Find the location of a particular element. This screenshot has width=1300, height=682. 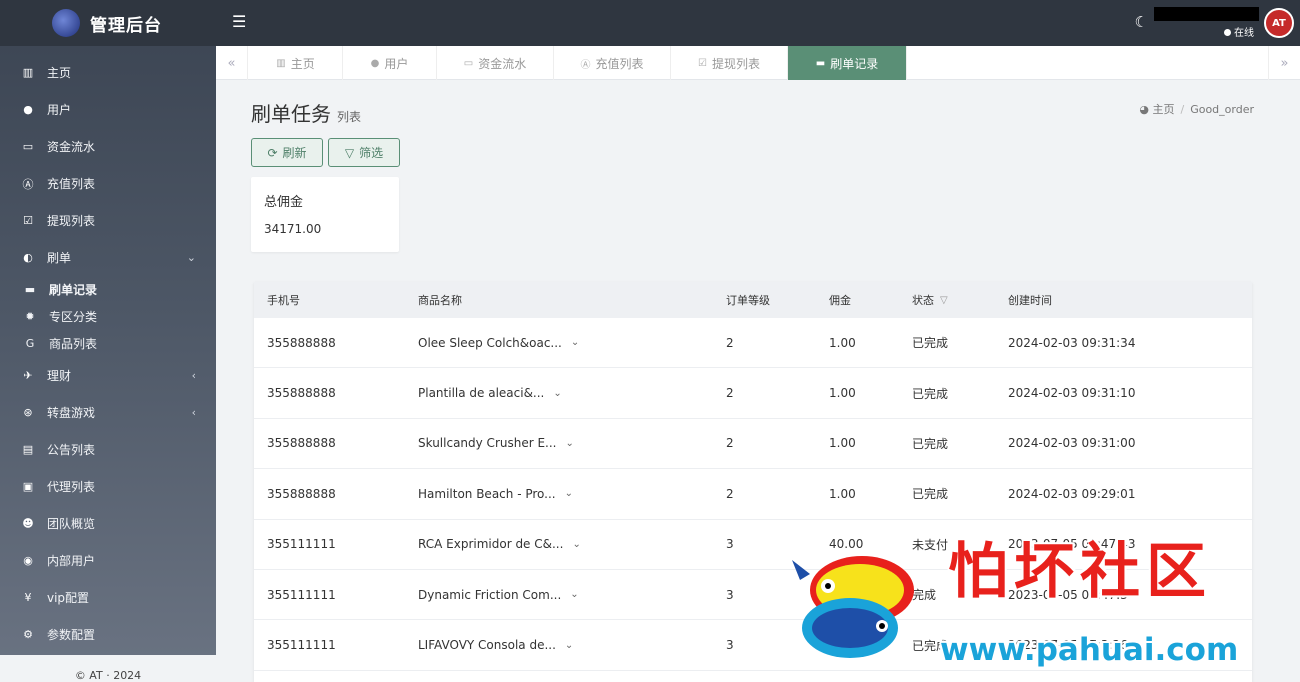

sidebar-item-label: 内部用户 is located at coordinates (71, 561).